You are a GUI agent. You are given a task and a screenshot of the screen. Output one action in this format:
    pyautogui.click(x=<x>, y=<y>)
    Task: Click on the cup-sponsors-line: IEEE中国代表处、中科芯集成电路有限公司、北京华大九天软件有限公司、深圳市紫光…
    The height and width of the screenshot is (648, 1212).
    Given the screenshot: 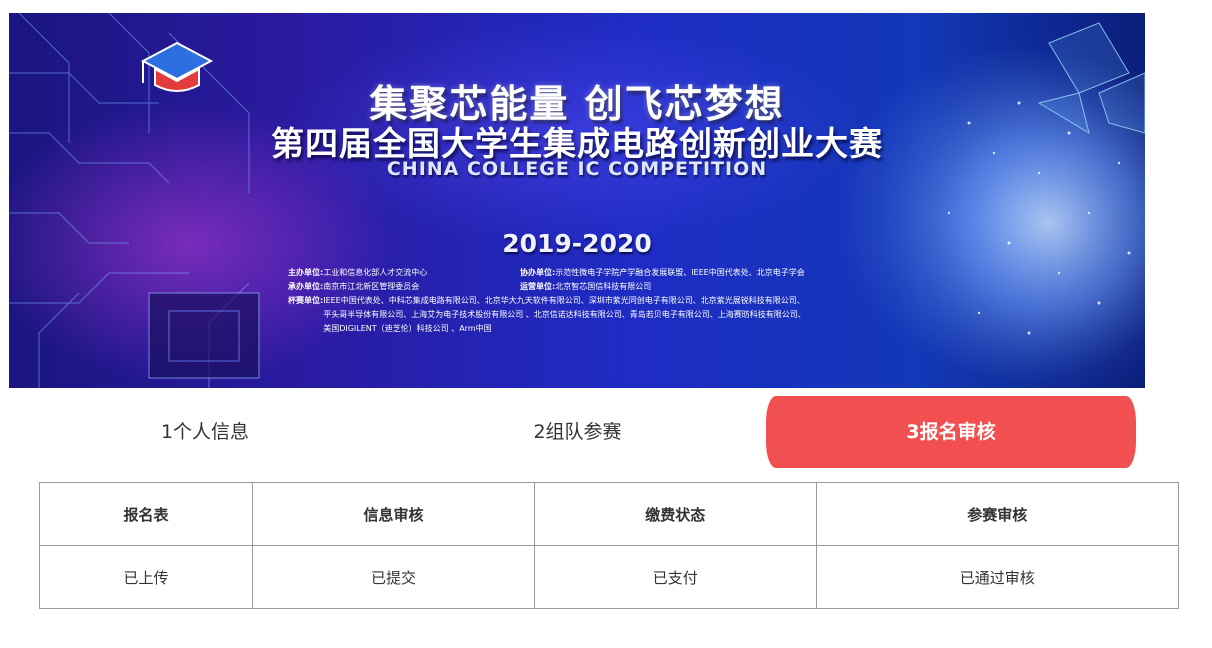 What is the action you would take?
    pyautogui.click(x=564, y=300)
    